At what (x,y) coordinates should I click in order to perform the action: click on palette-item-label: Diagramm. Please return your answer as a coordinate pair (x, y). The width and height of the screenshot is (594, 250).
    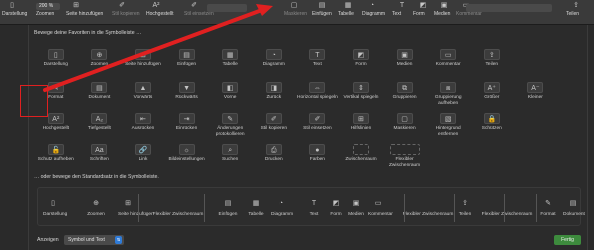
    Looking at the image, I should click on (273, 64).